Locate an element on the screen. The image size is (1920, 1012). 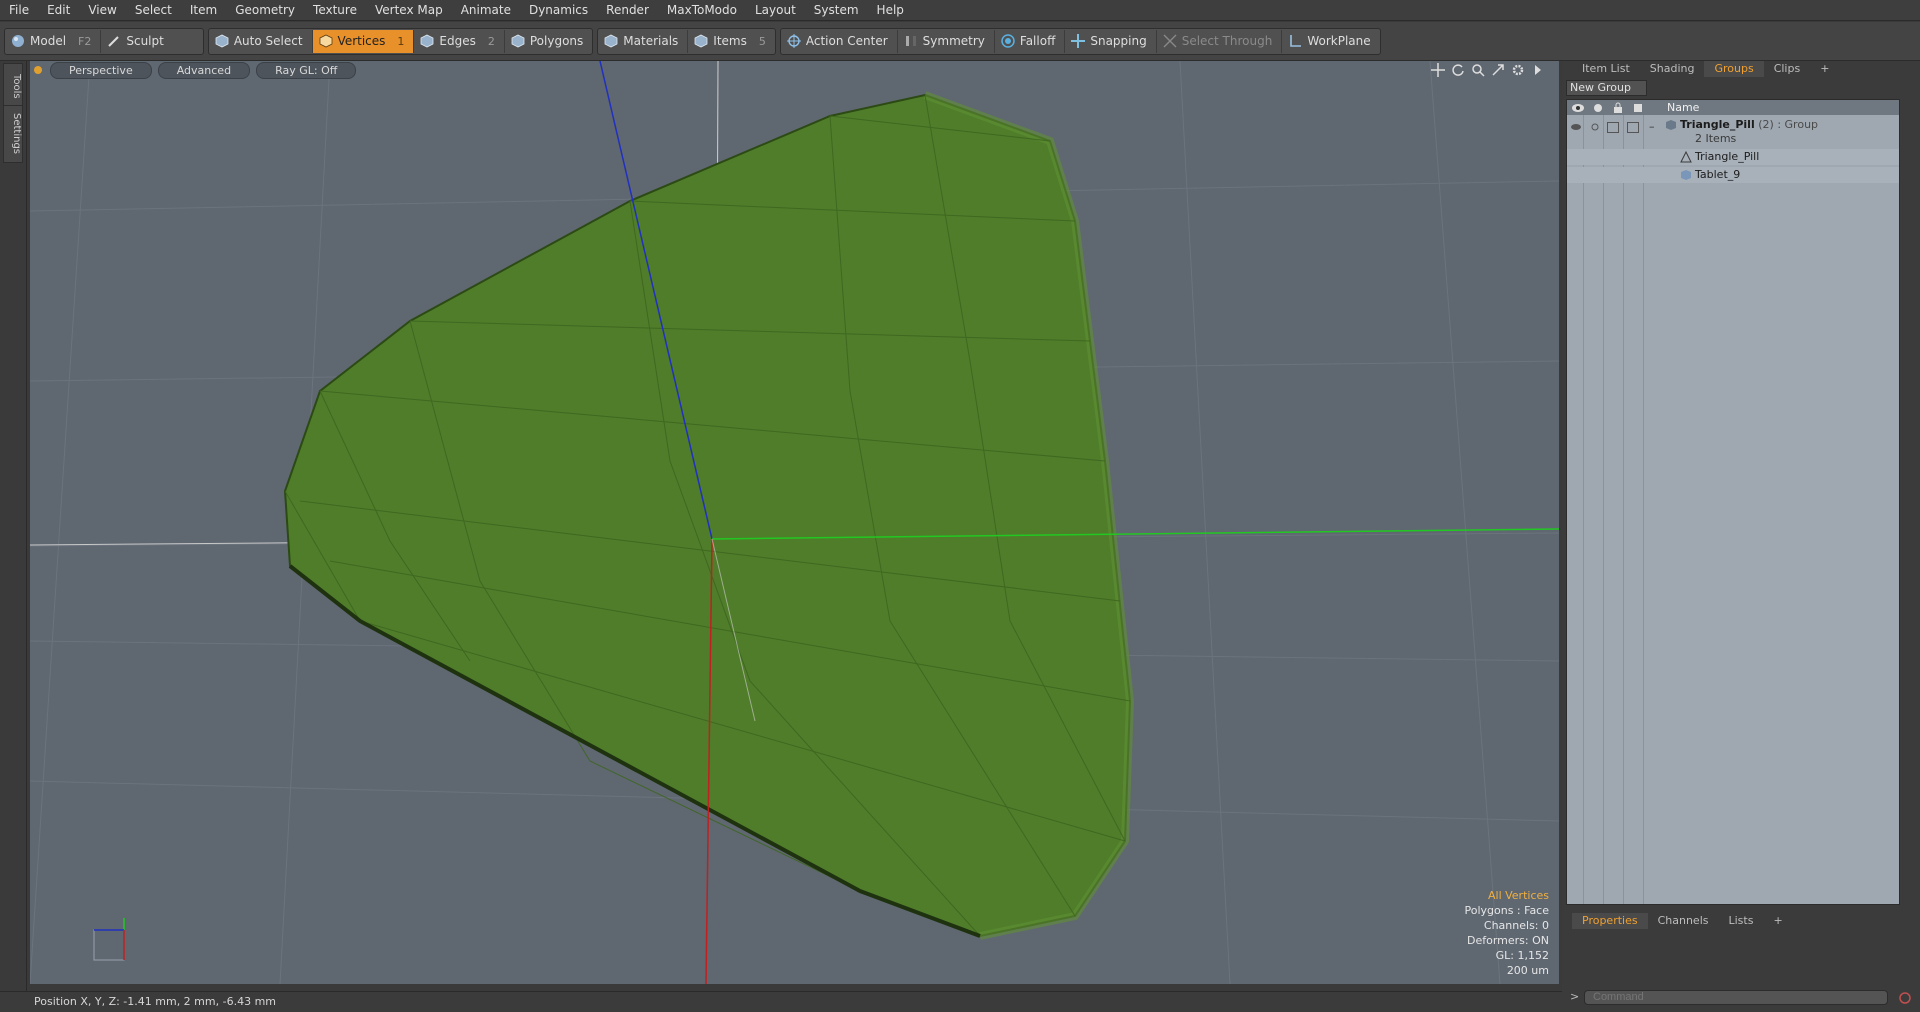
snapping-label: Snapping is located at coordinates (1118, 41).